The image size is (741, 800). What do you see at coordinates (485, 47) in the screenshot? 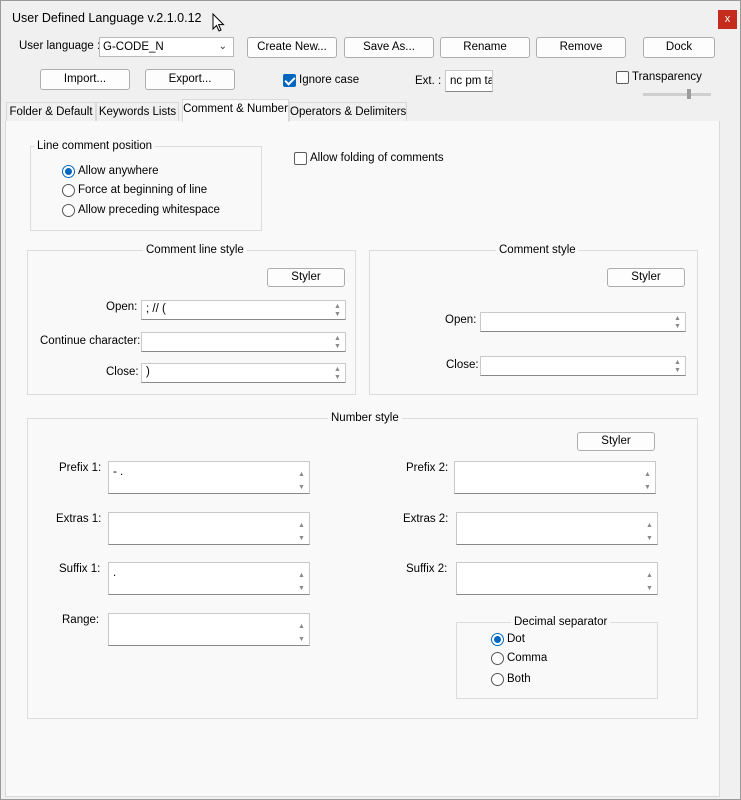
I see `rename-button: Rename` at bounding box center [485, 47].